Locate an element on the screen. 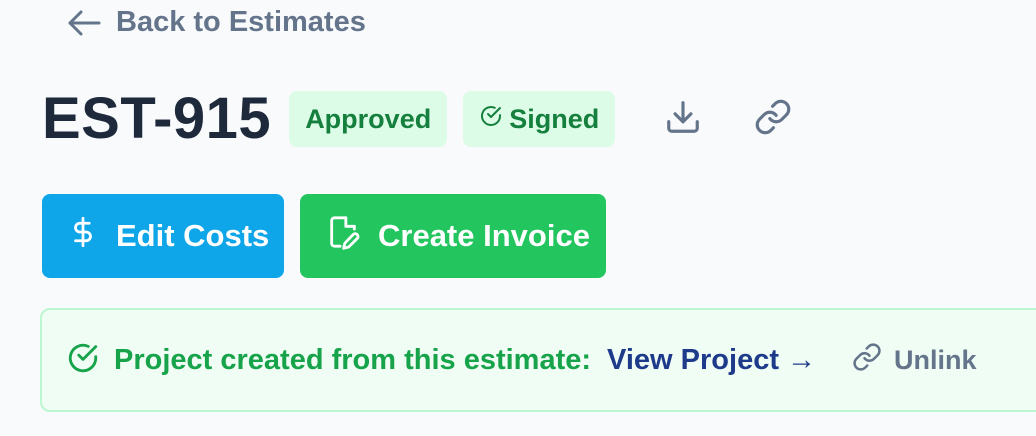 The height and width of the screenshot is (436, 1036). dollar-icon is located at coordinates (83, 236).